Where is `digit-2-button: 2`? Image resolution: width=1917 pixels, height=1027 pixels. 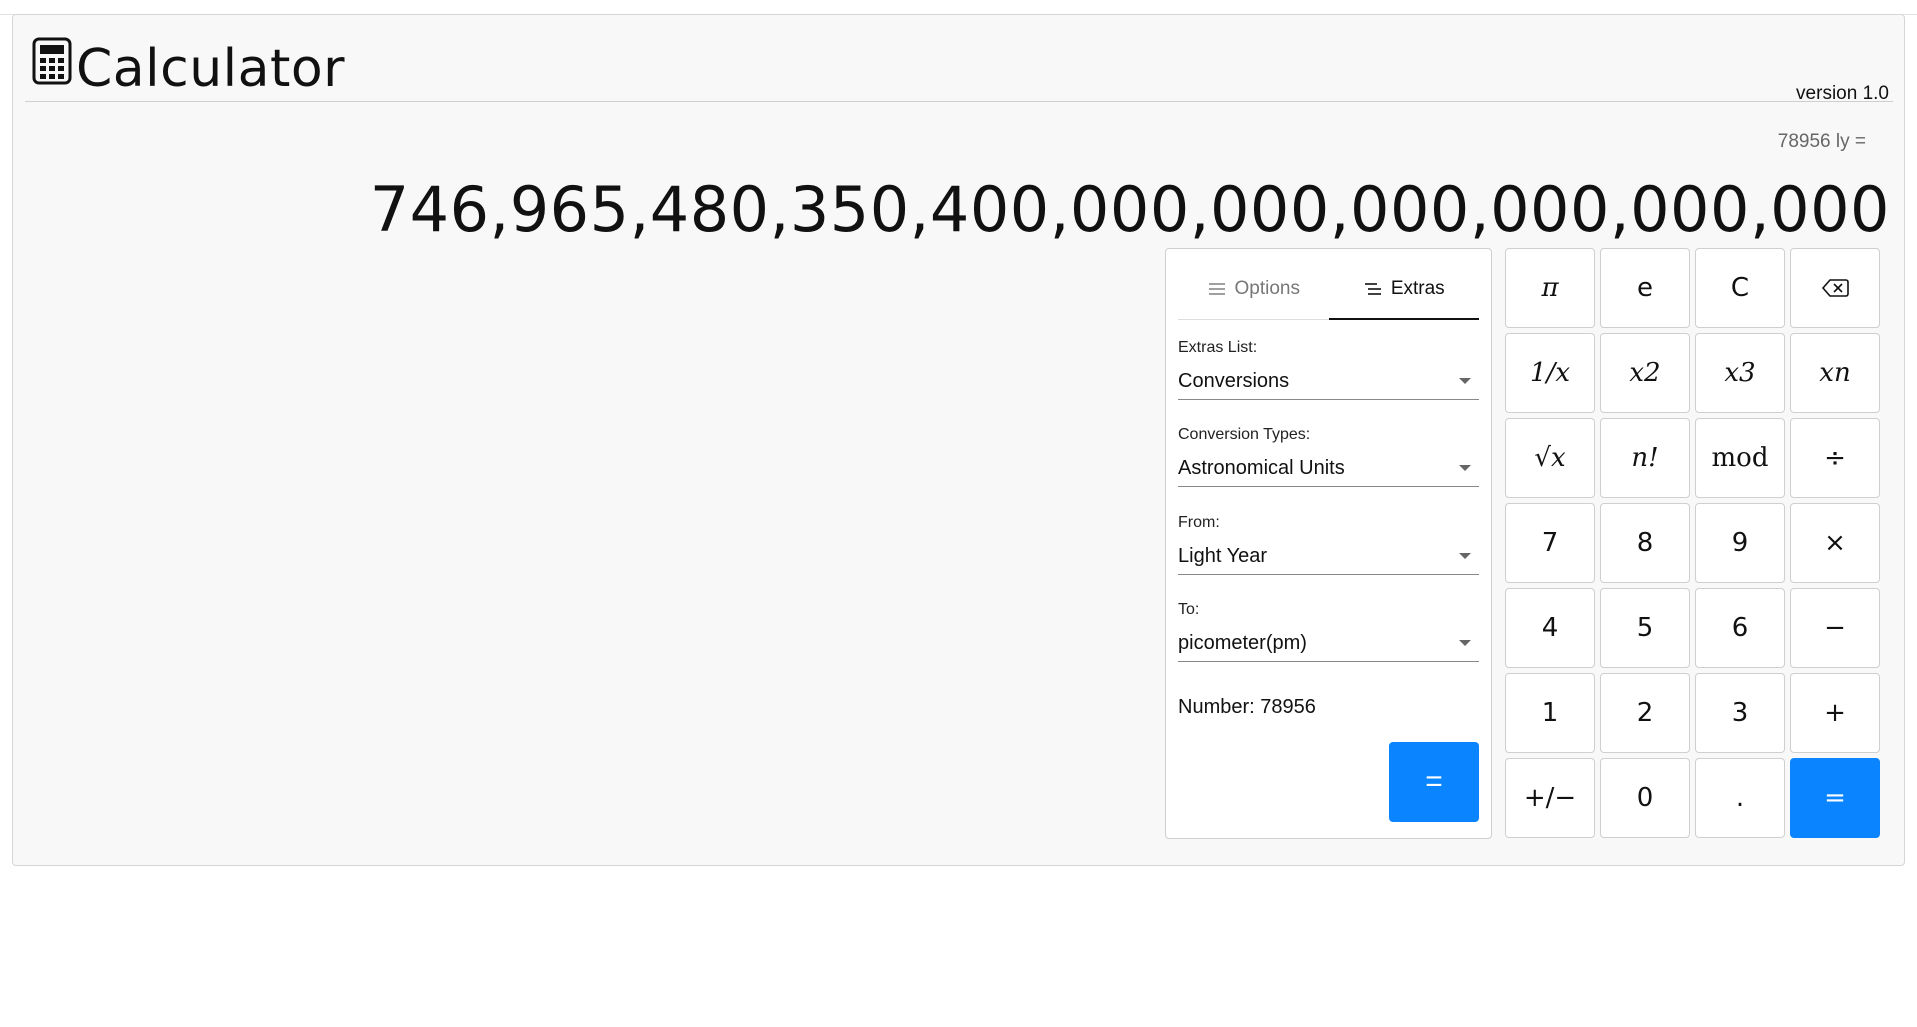
digit-2-button: 2 is located at coordinates (1645, 713).